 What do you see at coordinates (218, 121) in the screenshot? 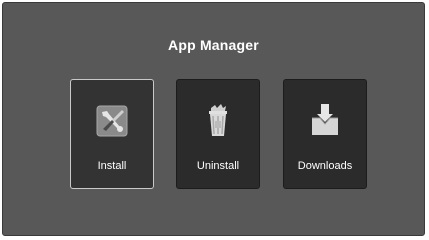
I see `trash-can-icon` at bounding box center [218, 121].